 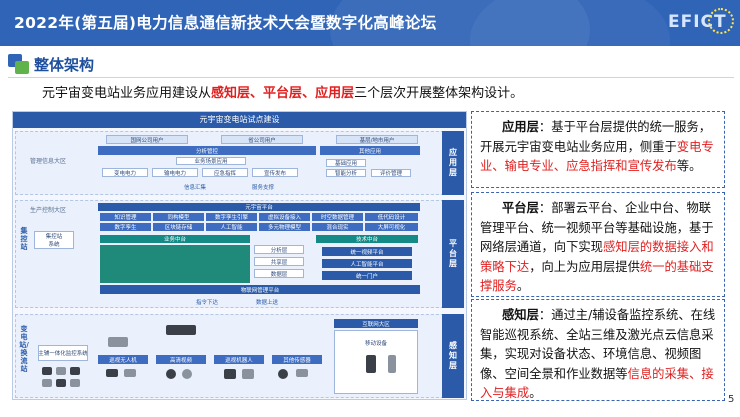 What do you see at coordinates (19, 64) in the screenshot?
I see `section-bullet-icon` at bounding box center [19, 64].